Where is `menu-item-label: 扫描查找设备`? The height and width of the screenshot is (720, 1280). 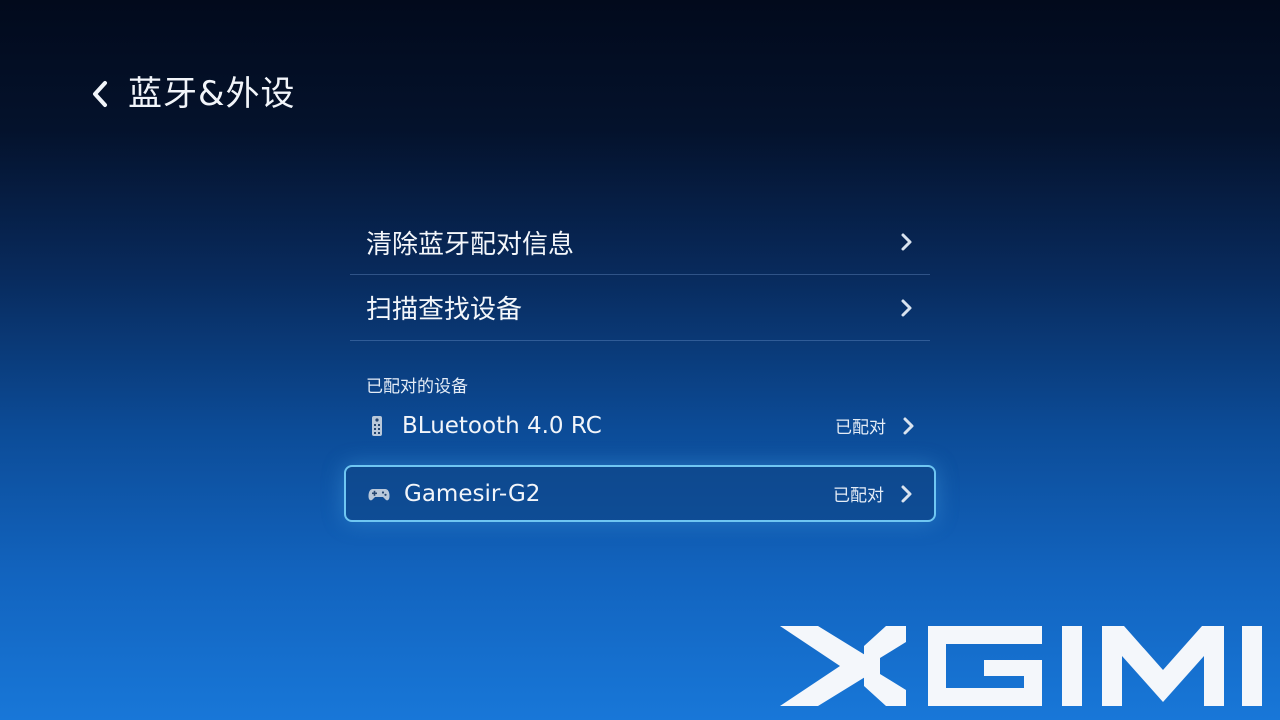
menu-item-label: 扫描查找设备 is located at coordinates (444, 310).